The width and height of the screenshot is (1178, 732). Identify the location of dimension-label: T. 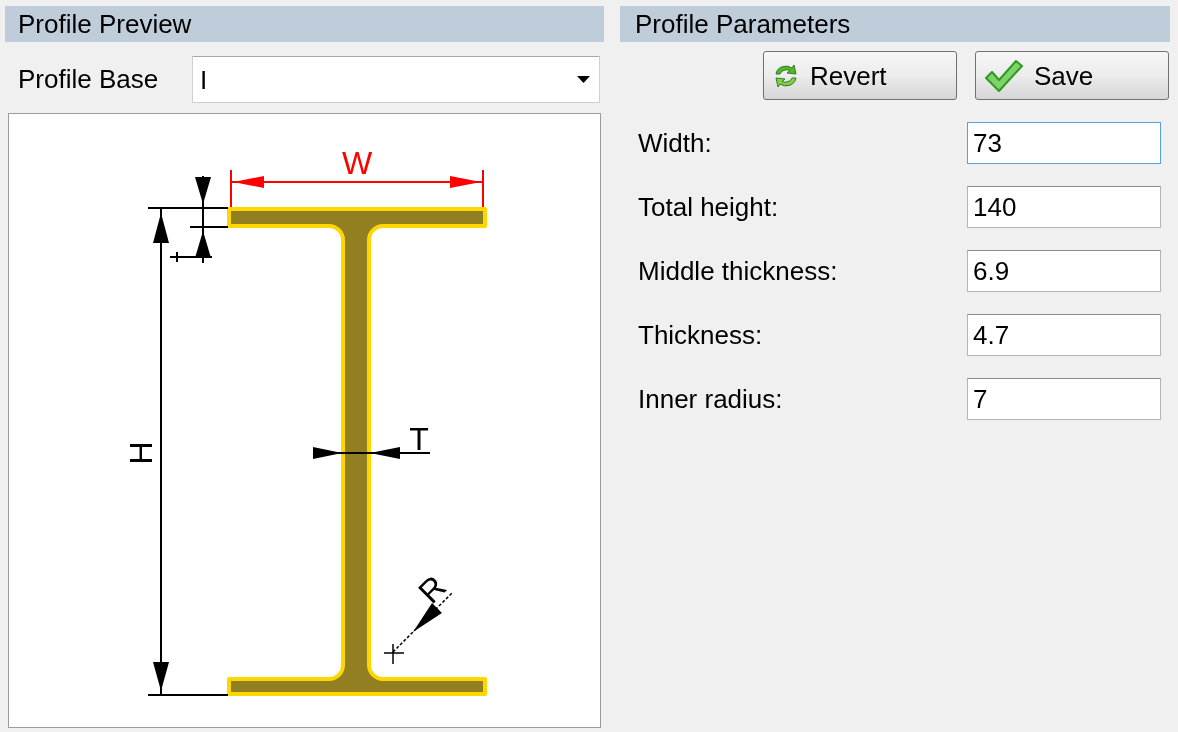
(419, 439).